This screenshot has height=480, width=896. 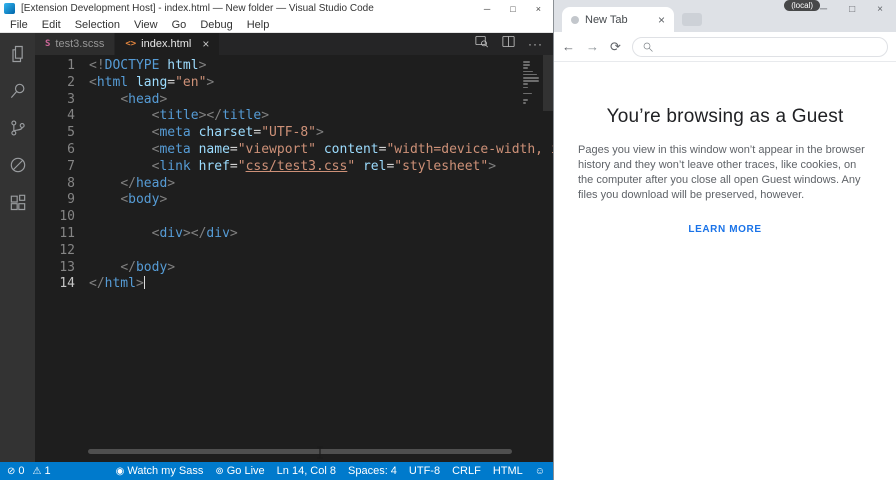 I want to click on menu-file: File, so click(x=19, y=25).